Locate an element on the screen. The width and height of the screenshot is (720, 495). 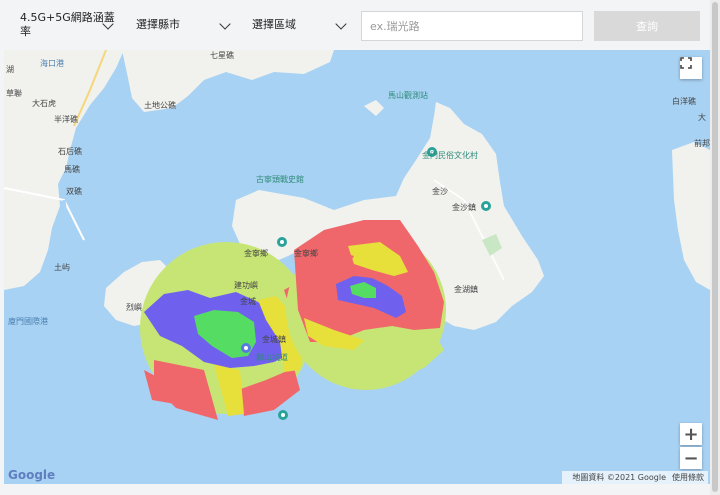
map-label: 草聯 is located at coordinates (14, 93).